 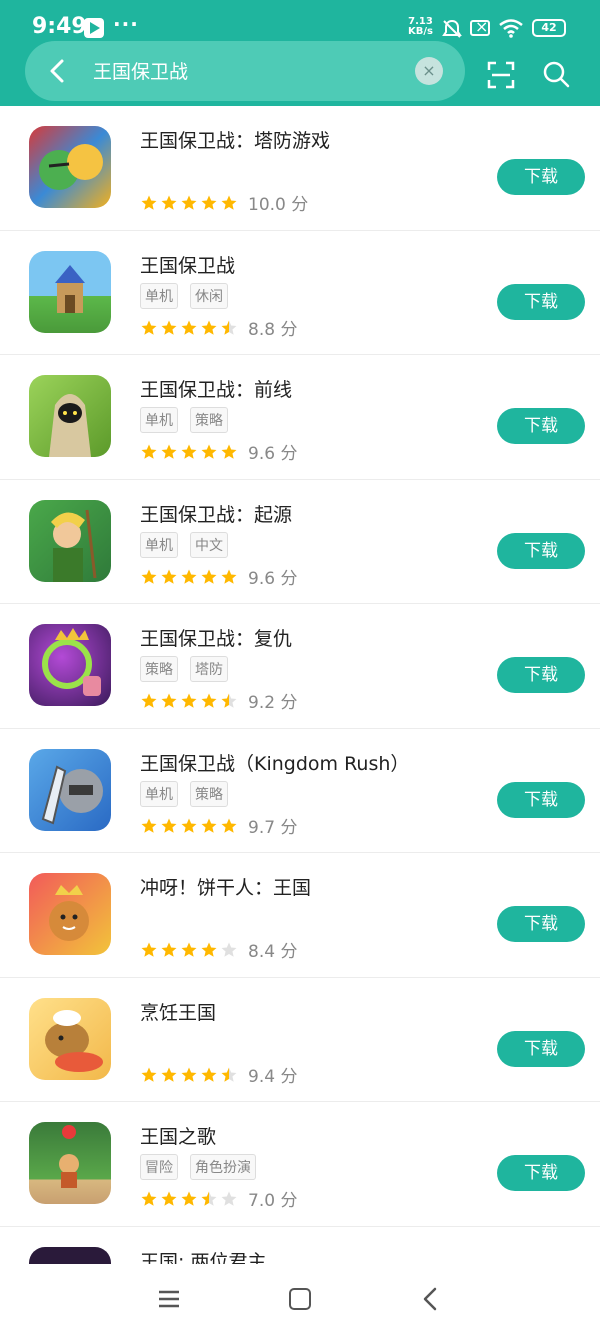 I want to click on search-icon, so click(x=556, y=74).